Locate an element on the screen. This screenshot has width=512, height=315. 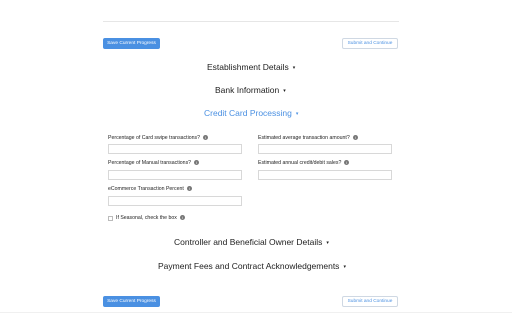
manual-transactions-label: Percentage of Manual transactions? i is located at coordinates (154, 163).